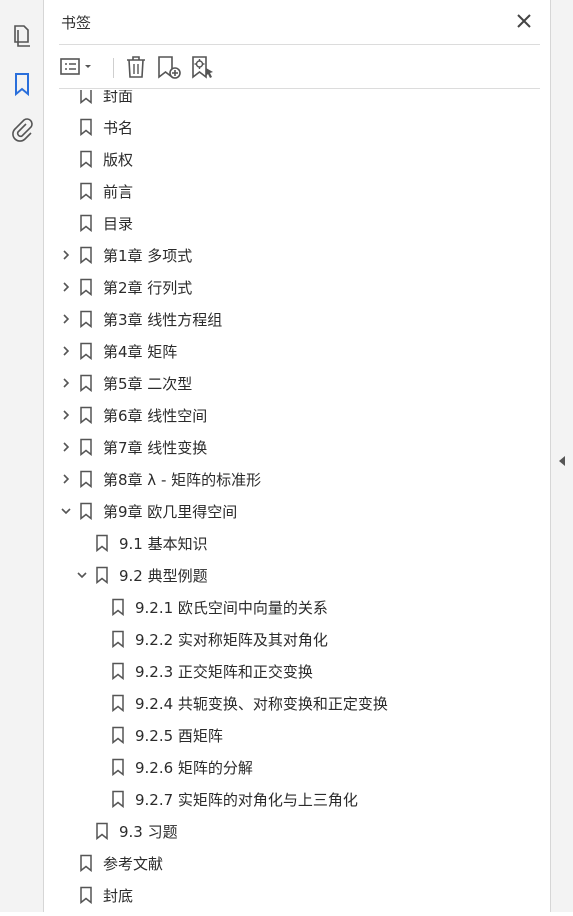 The width and height of the screenshot is (573, 916). I want to click on bookmark-row: 第3章 线性方程组, so click(287, 319).